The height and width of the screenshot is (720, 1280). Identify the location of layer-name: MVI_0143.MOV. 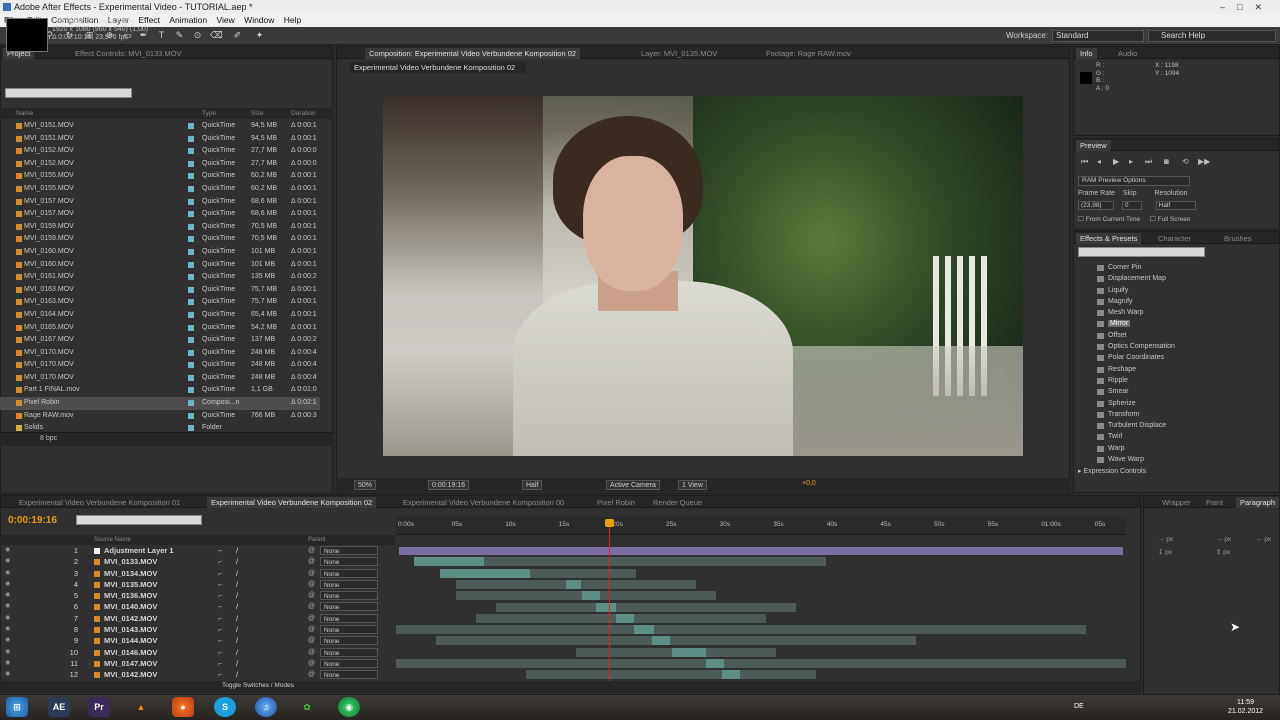
(130, 629).